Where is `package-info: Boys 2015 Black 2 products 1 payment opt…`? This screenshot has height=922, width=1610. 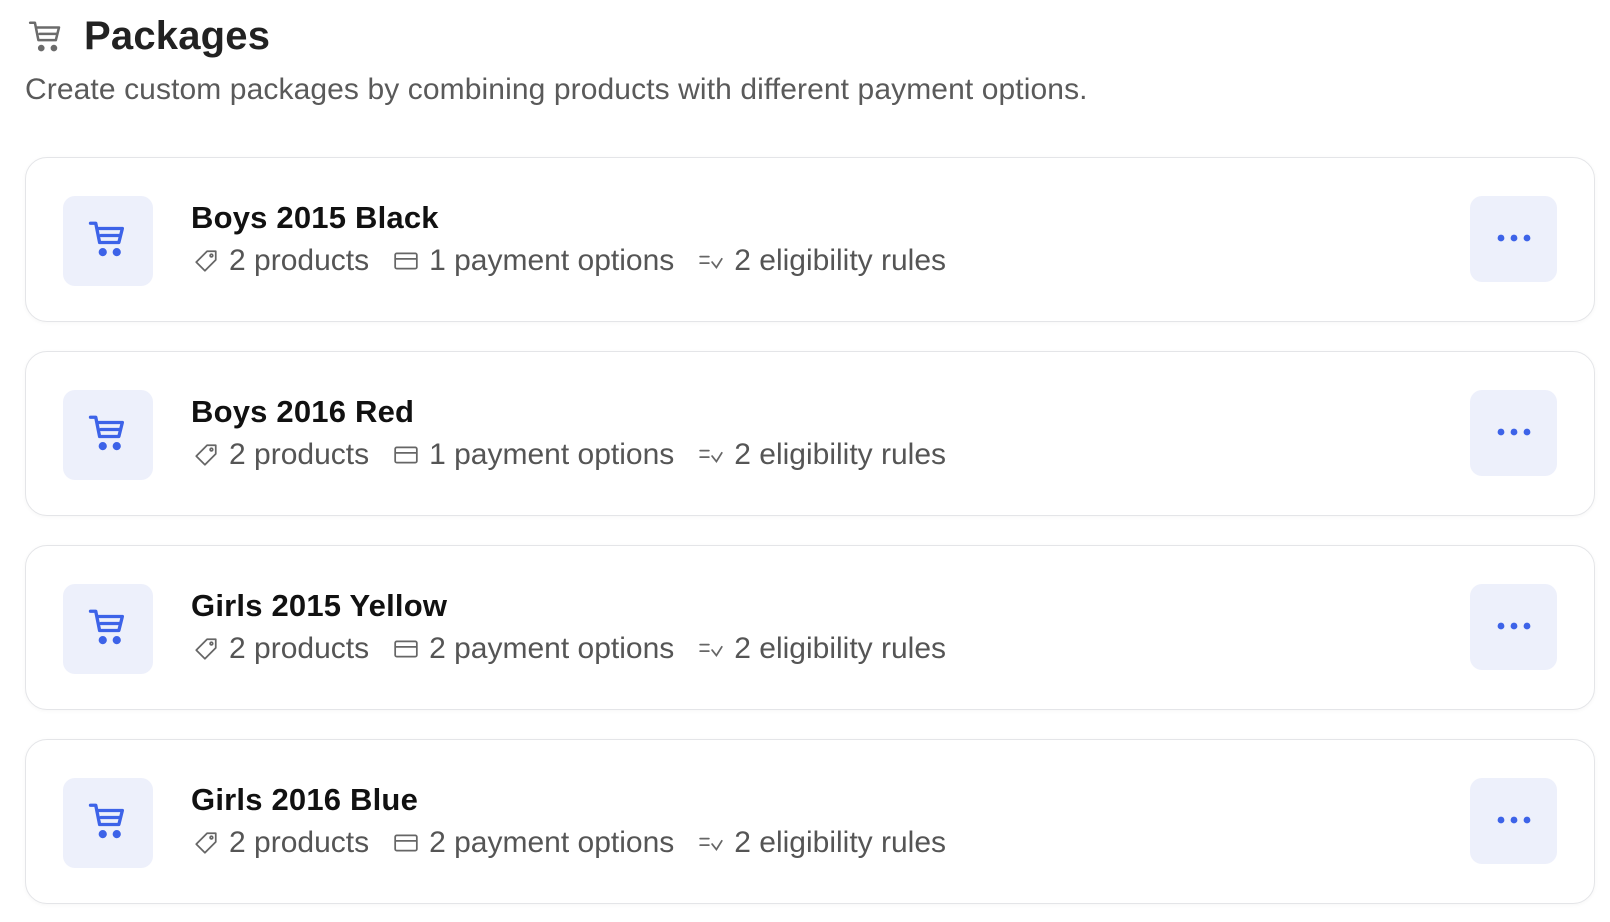
package-info: Boys 2015 Black 2 products 1 payment opt… is located at coordinates (579, 239).